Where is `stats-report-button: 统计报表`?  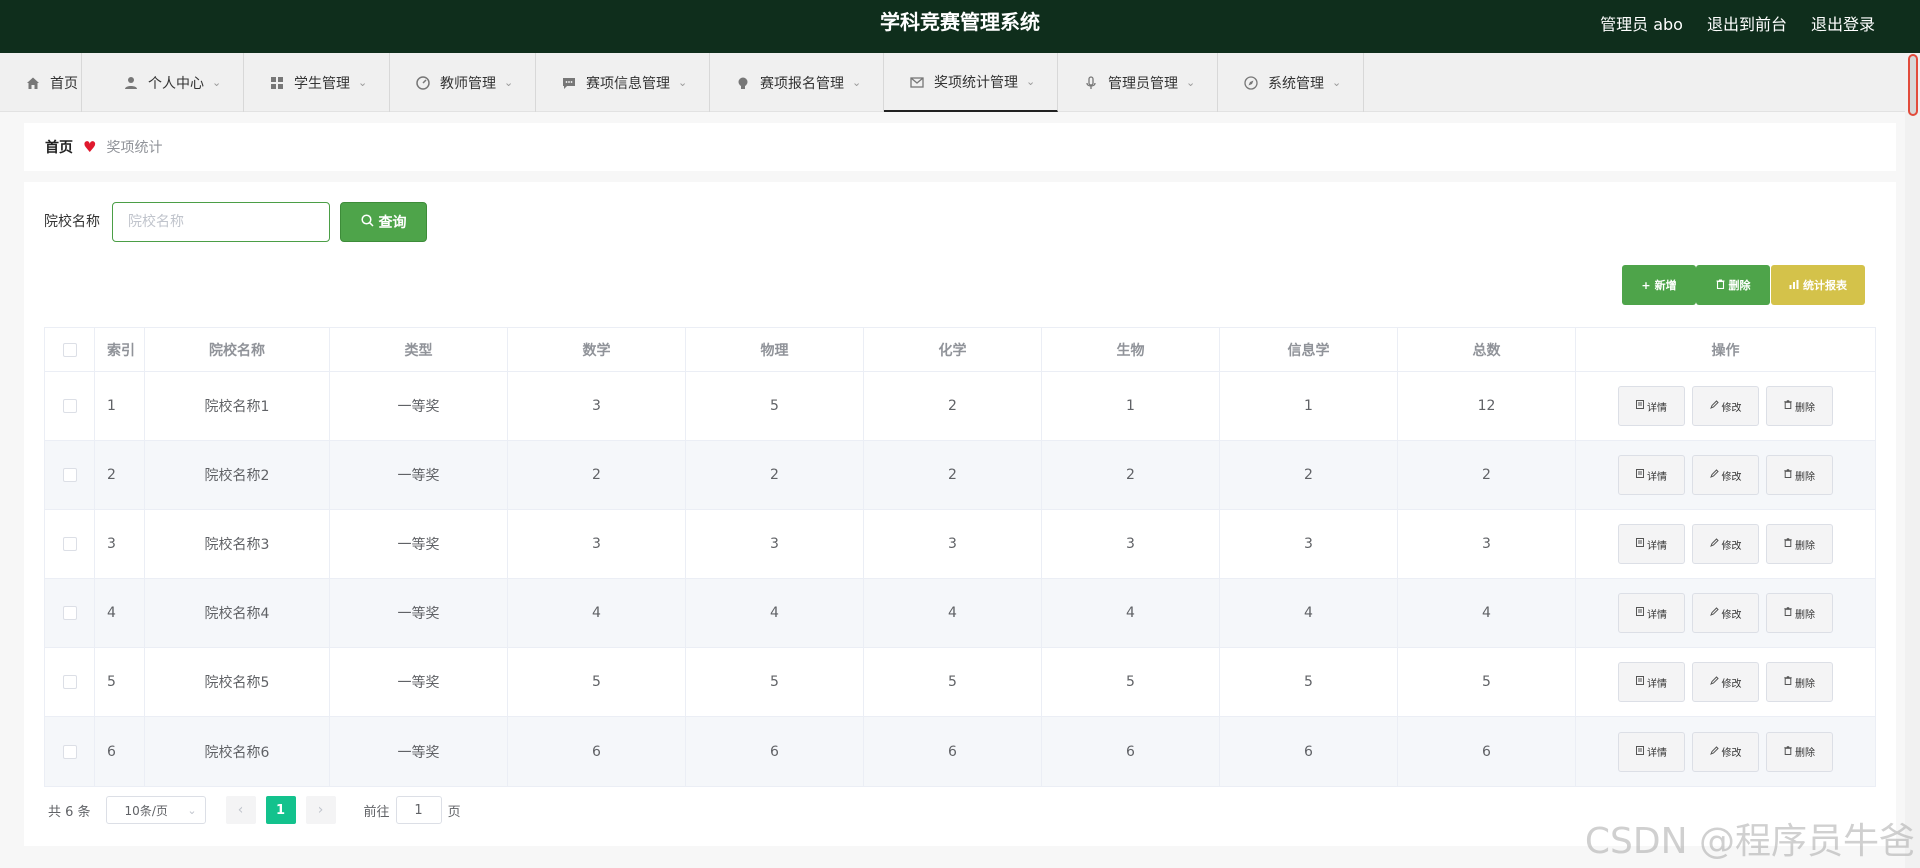 stats-report-button: 统计报表 is located at coordinates (1818, 285).